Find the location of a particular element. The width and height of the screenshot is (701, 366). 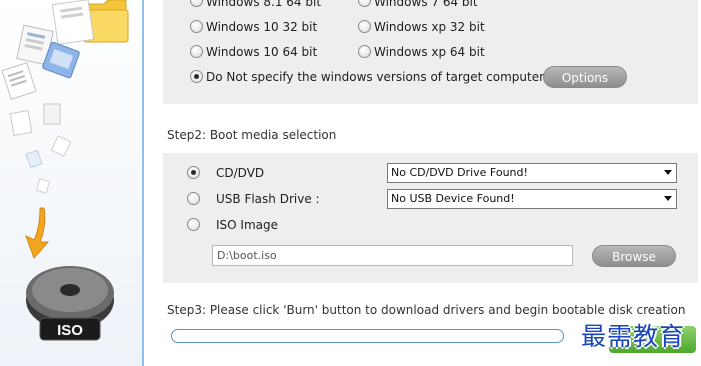

radio-label-winxp-32: Windows xp 32 bit is located at coordinates (429, 27).